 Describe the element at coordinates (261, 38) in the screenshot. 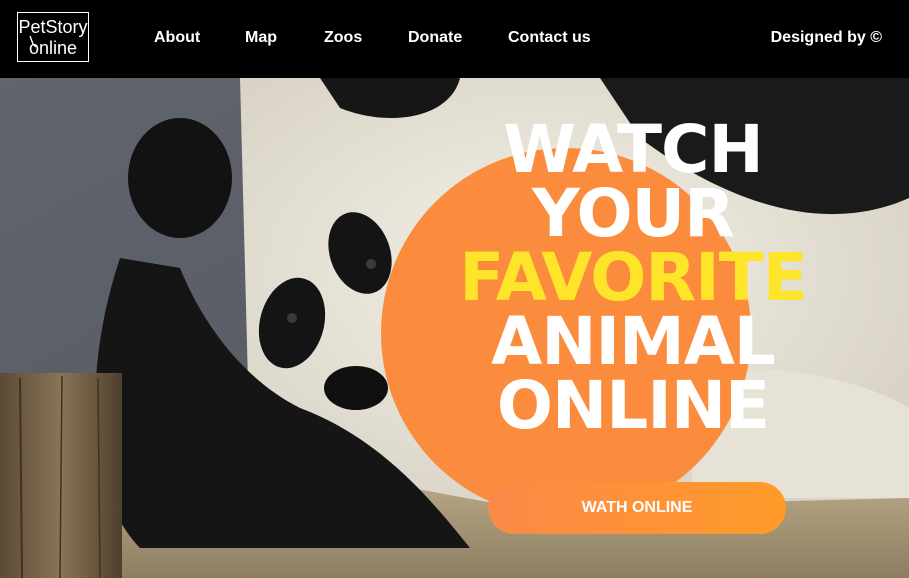

I see `nav-map: Map` at that location.